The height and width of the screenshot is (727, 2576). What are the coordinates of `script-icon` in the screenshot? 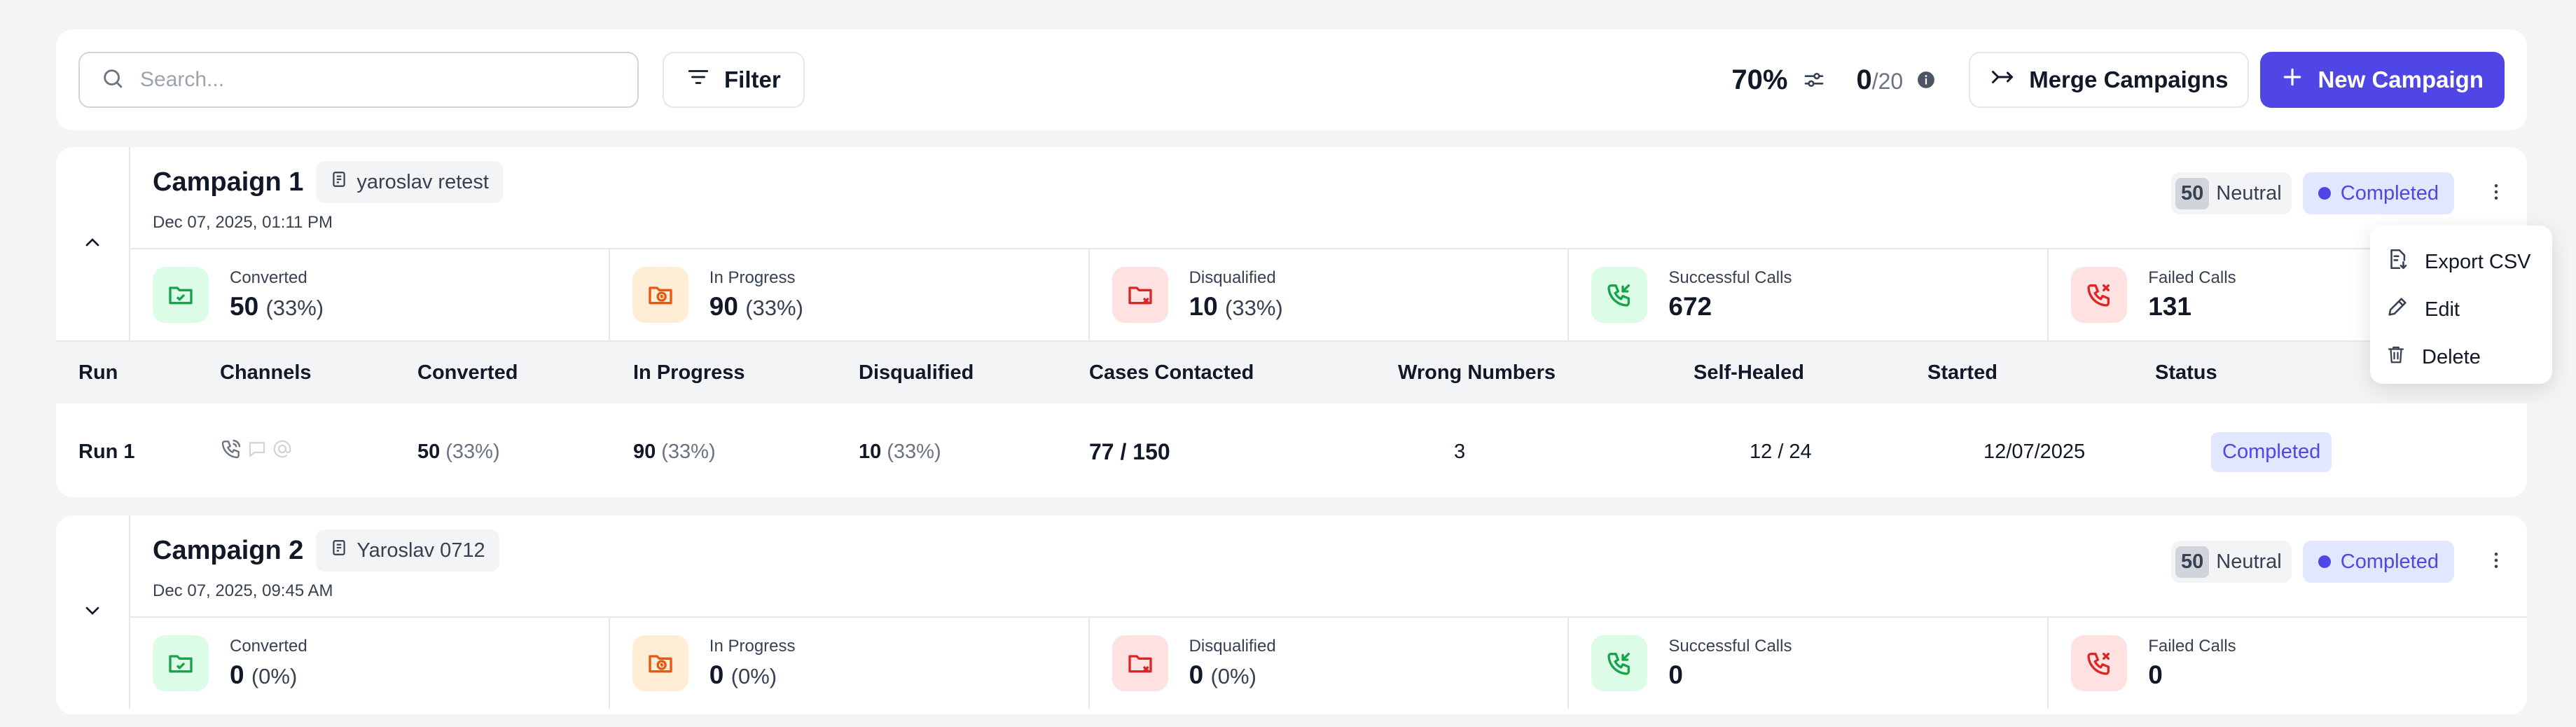 It's located at (339, 550).